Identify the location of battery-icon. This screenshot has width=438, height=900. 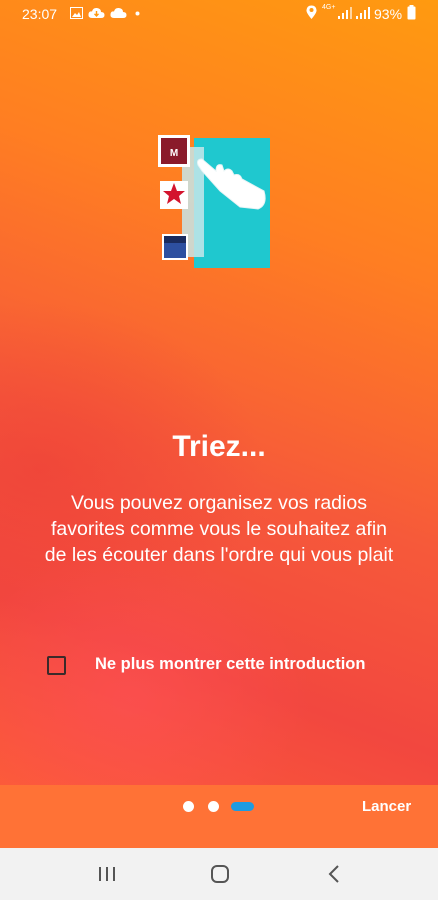
(411, 12).